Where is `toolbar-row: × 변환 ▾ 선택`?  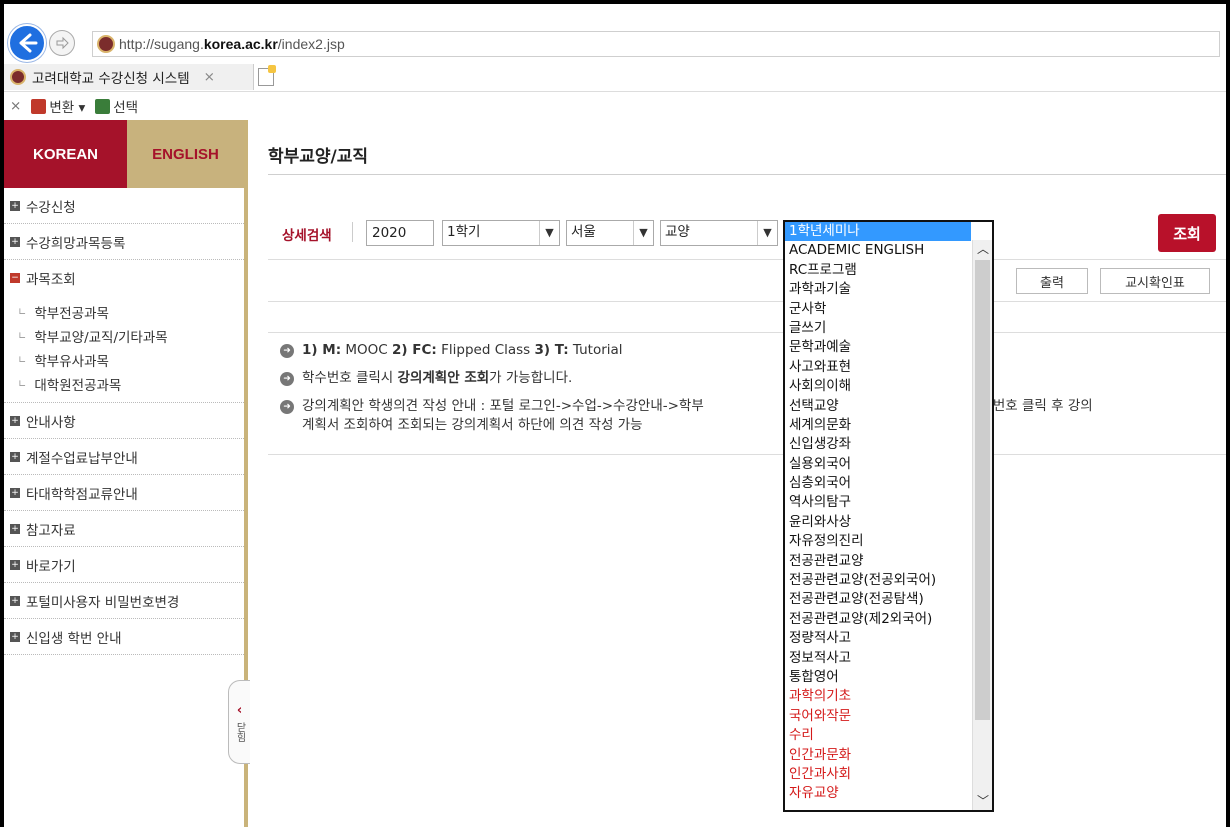 toolbar-row: × 변환 ▾ 선택 is located at coordinates (615, 106).